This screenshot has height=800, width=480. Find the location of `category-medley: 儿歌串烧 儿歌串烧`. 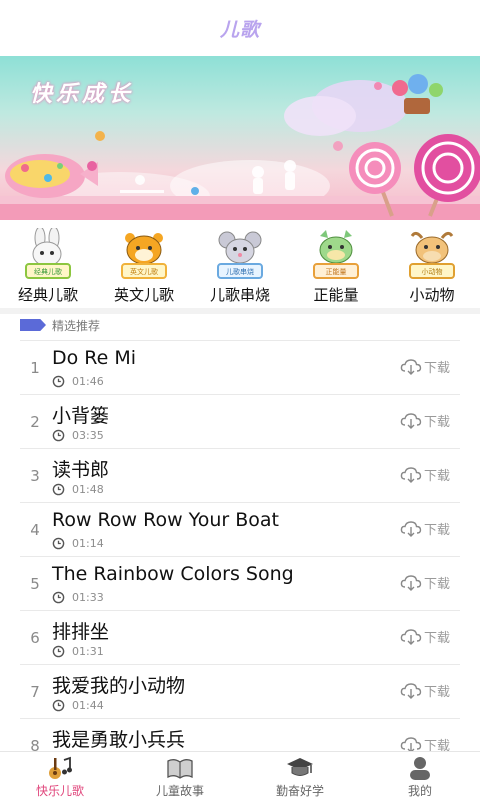

category-medley: 儿歌串烧 儿歌串烧 is located at coordinates (240, 264).